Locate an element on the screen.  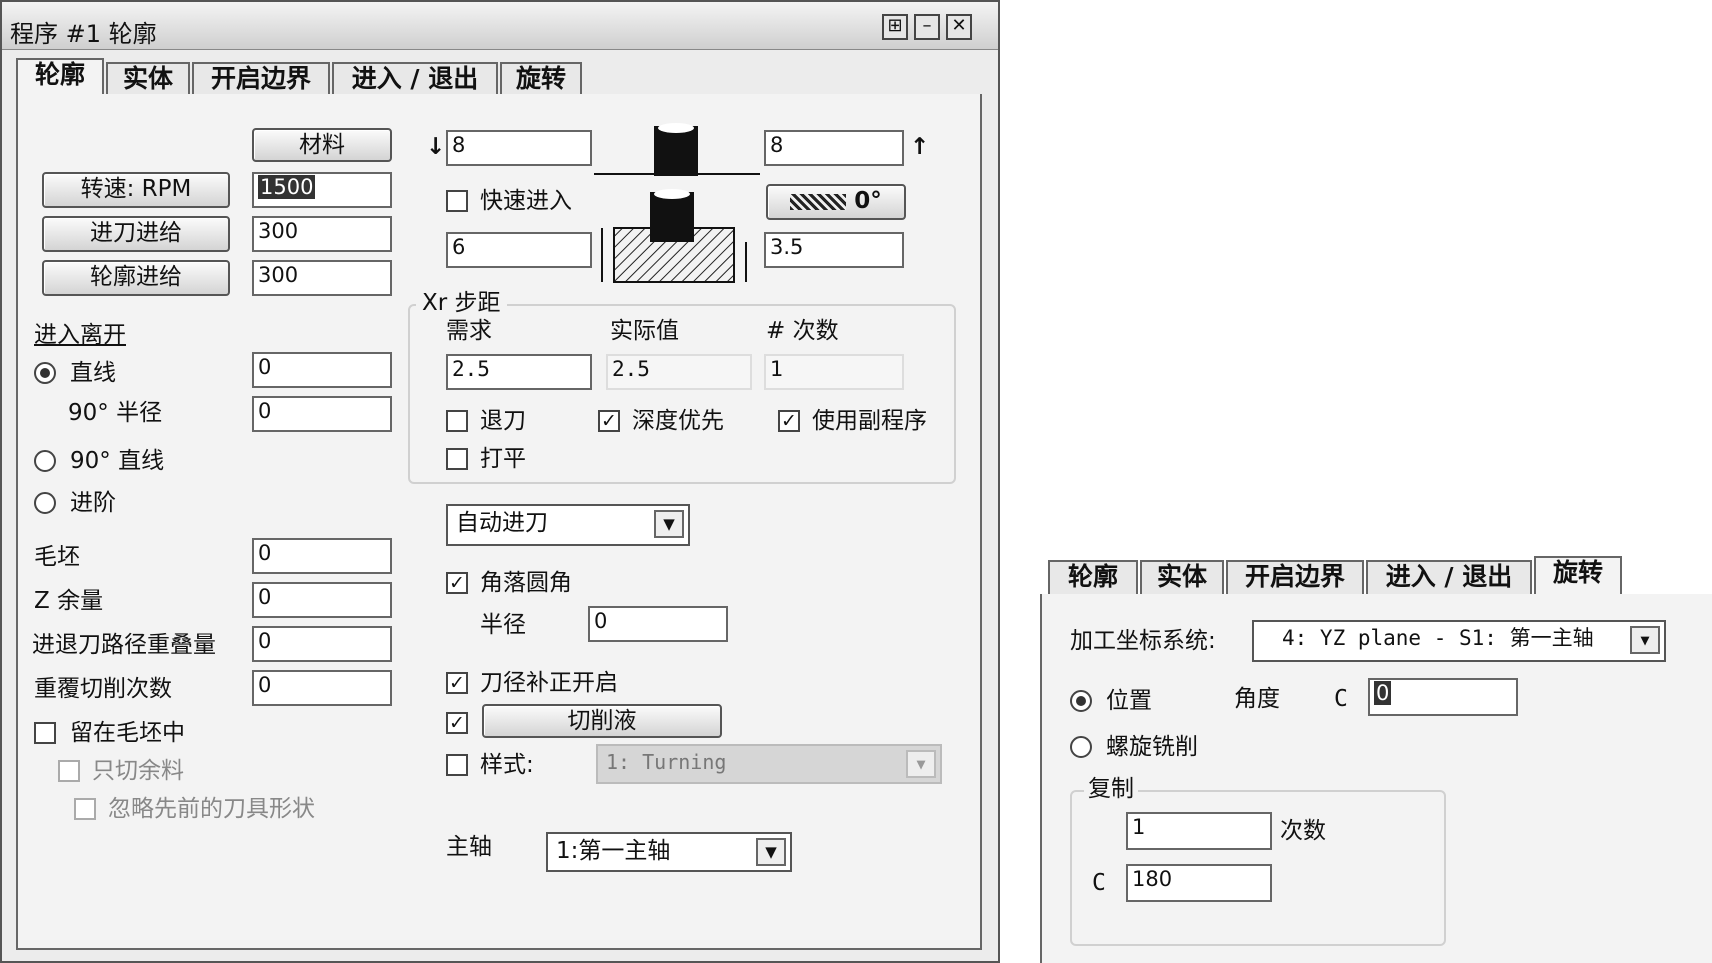
copy-count-label: 次数 is located at coordinates (1303, 831).